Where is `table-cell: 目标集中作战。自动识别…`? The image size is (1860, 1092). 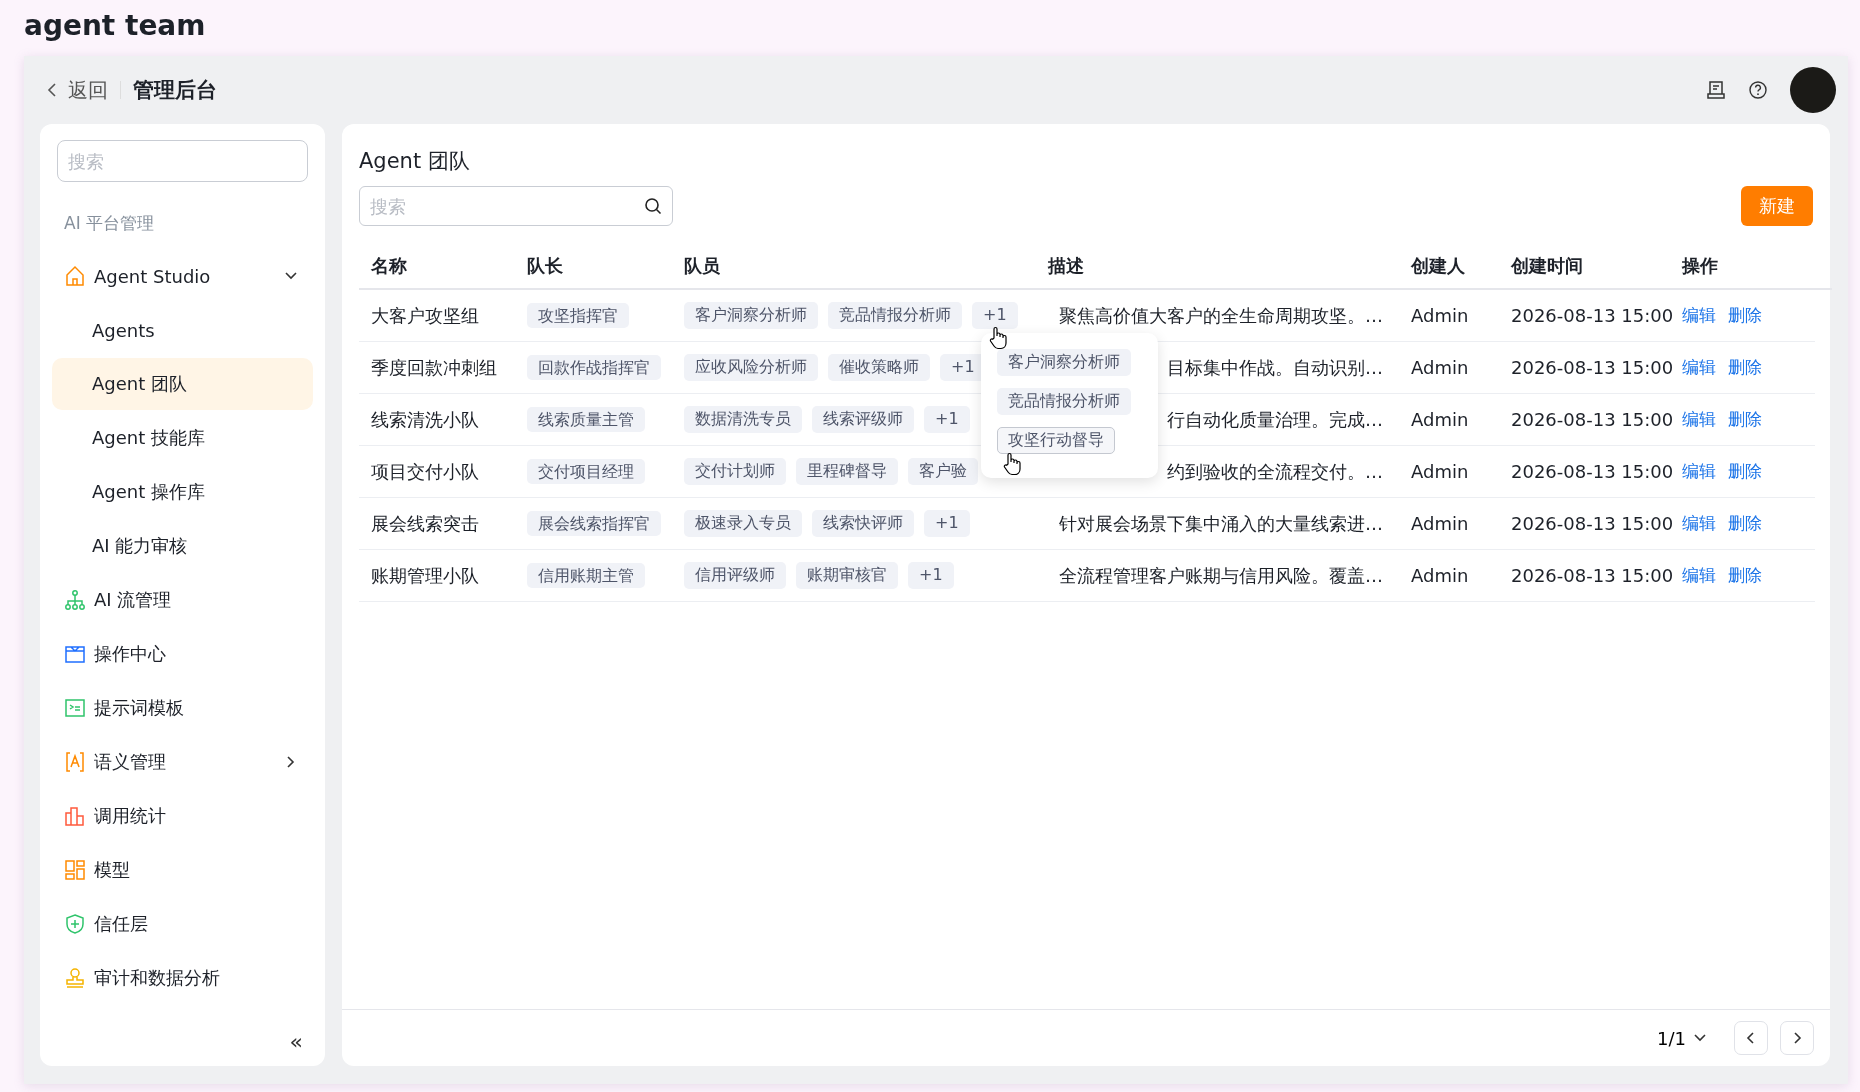 table-cell: 目标集中作战。自动识别… is located at coordinates (1275, 367).